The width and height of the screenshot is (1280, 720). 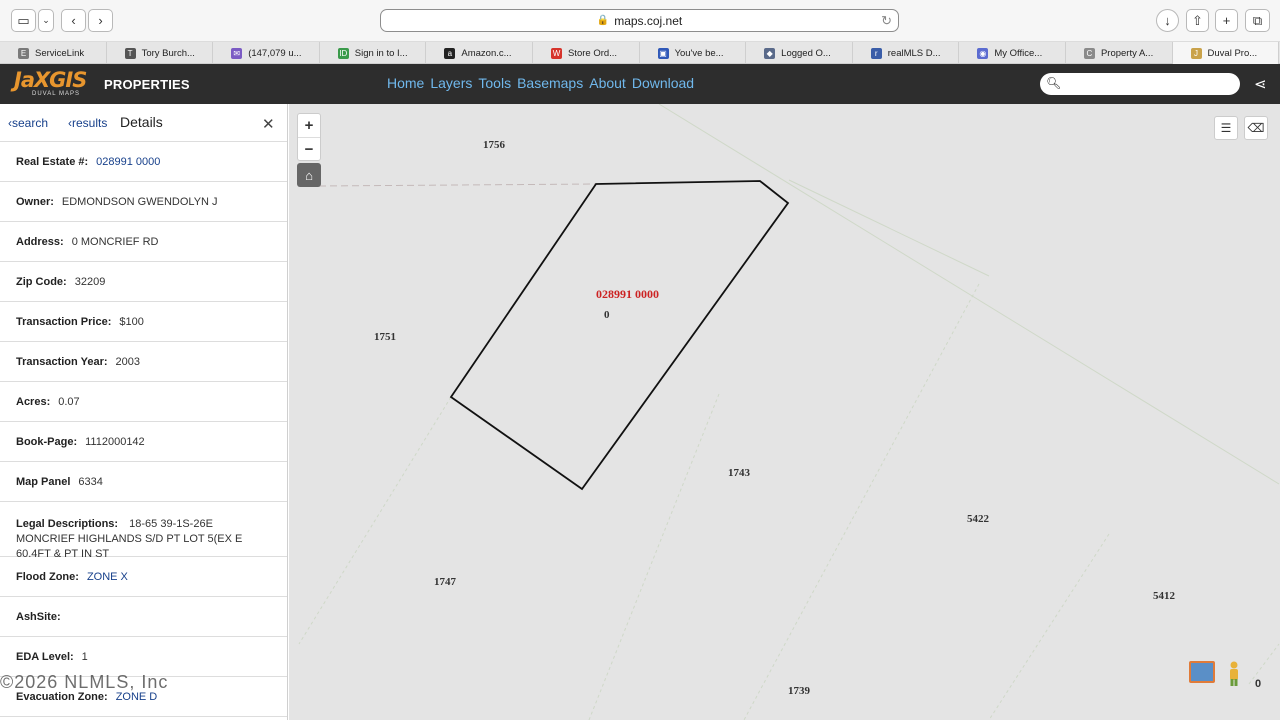 I want to click on clear-graphics-button: ⌫, so click(x=1256, y=128).